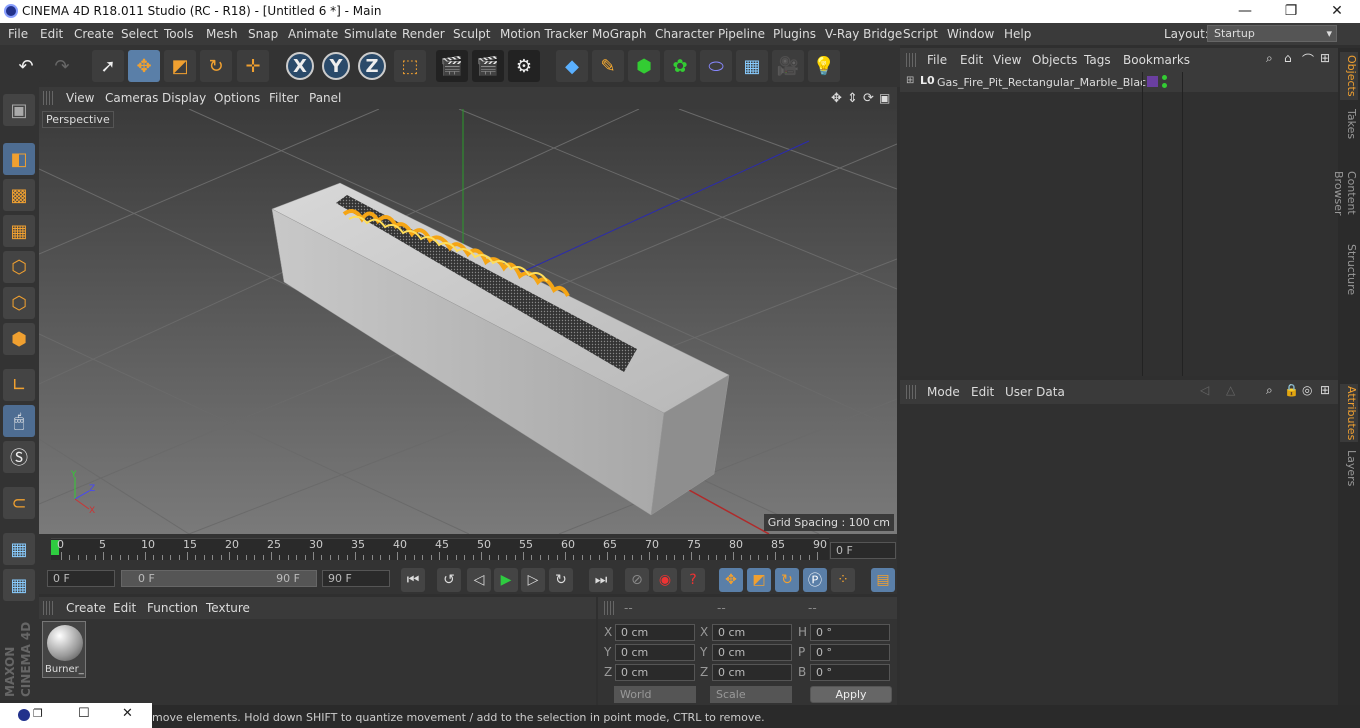 Image resolution: width=1360 pixels, height=728 pixels. What do you see at coordinates (62, 66) in the screenshot?
I see `redo-icon: ↷` at bounding box center [62, 66].